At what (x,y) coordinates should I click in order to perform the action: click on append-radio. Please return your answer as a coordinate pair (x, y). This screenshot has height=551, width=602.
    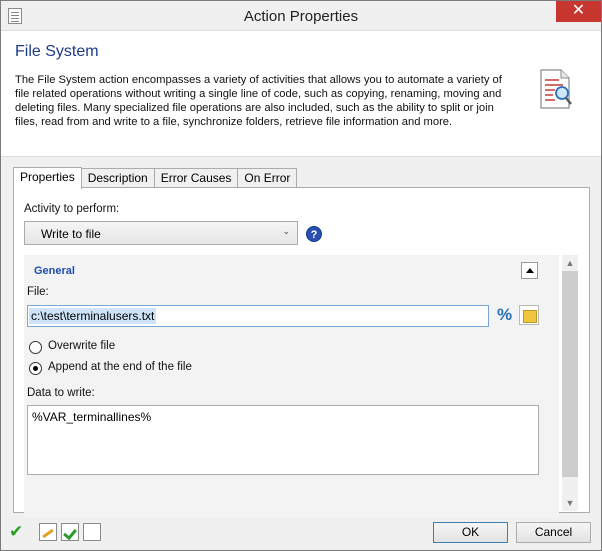
    Looking at the image, I should click on (35, 368).